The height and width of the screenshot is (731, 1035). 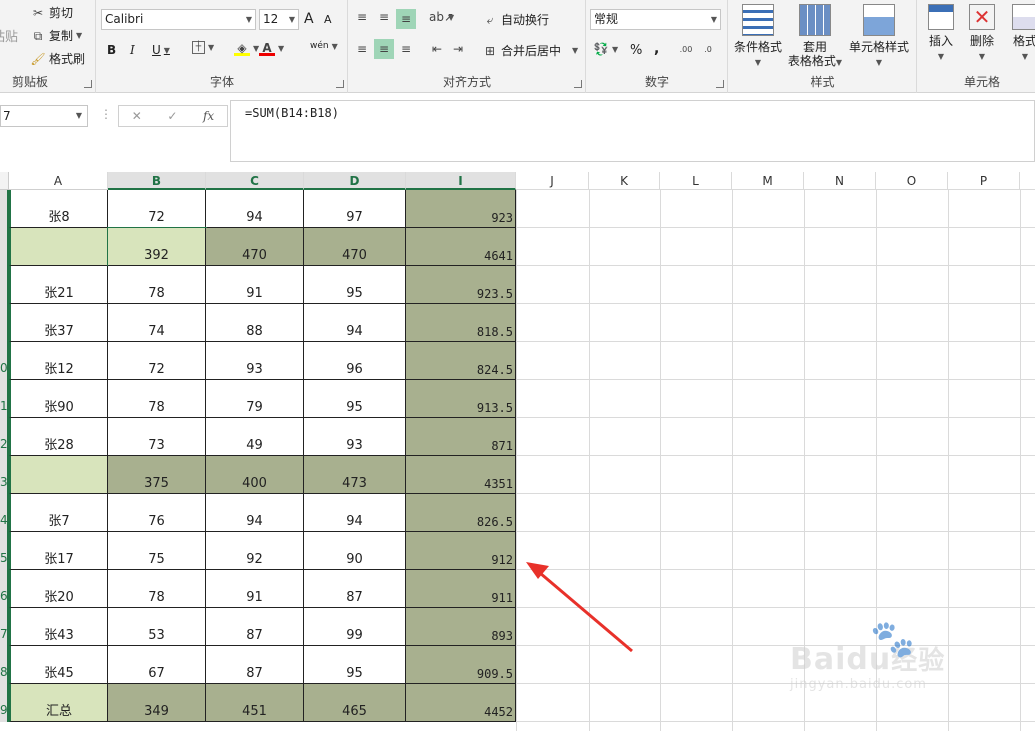 I want to click on merge-center-button: ⊞ 合并后居中 ▼, so click(x=530, y=50).